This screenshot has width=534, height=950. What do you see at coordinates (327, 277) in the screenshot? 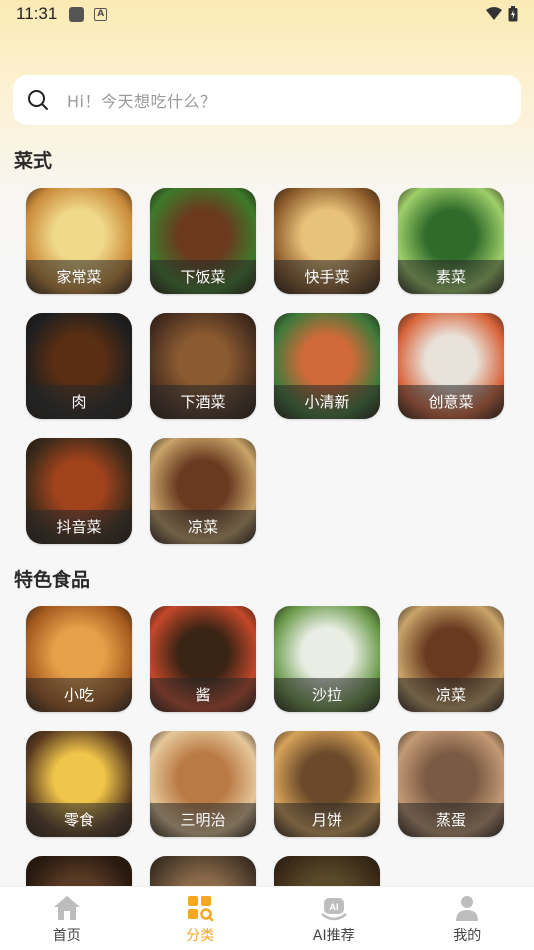
I see `dish-category-label: 快手菜` at bounding box center [327, 277].